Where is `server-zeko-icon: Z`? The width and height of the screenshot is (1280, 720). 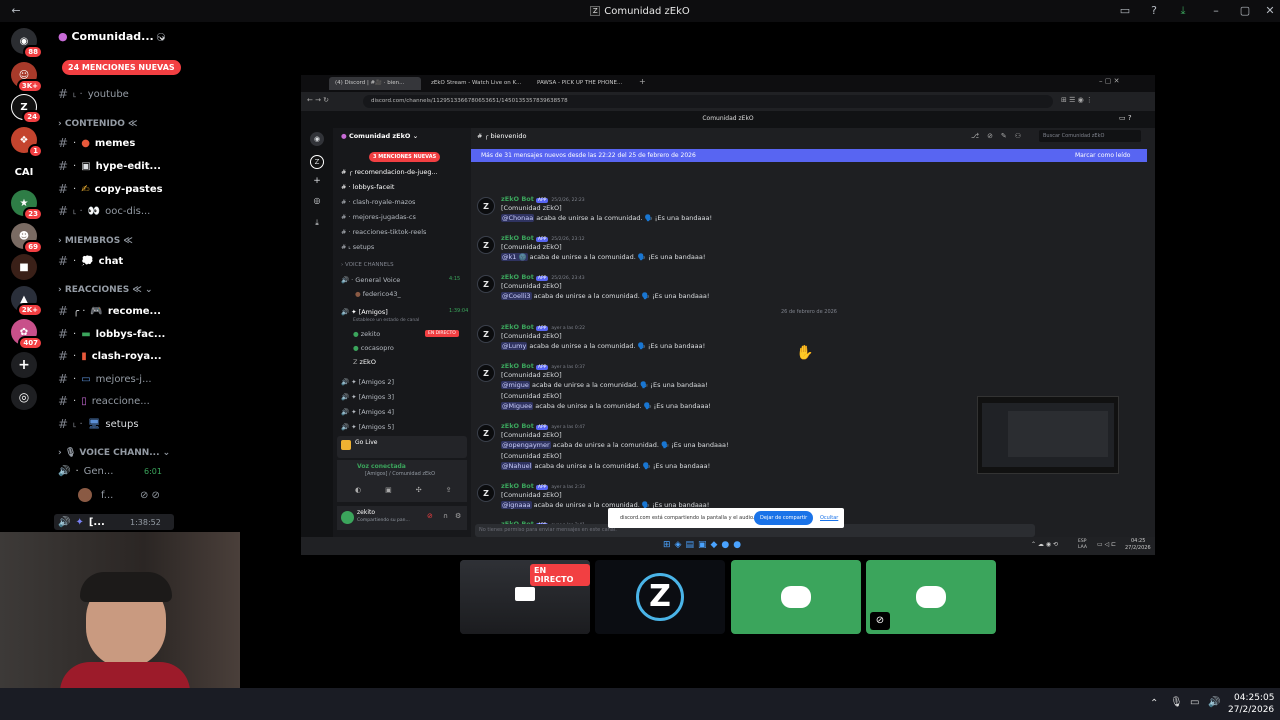 server-zeko-icon: Z is located at coordinates (317, 162).